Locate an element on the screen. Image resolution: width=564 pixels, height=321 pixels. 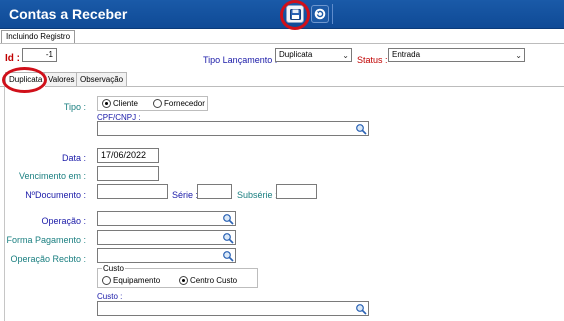
status-select: Entrada ⌄ is located at coordinates (456, 55).